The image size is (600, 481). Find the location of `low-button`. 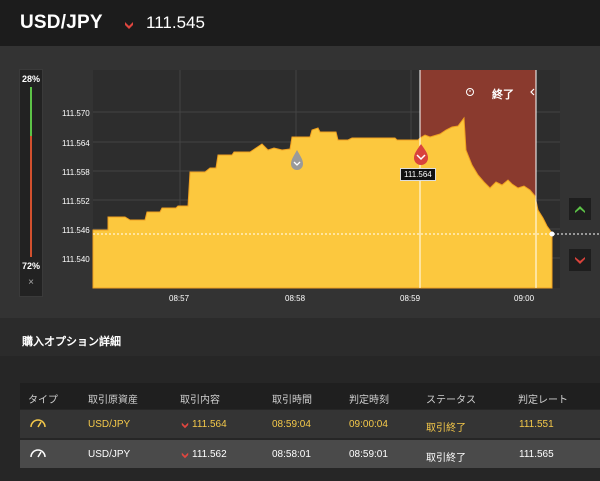

low-button is located at coordinates (580, 260).